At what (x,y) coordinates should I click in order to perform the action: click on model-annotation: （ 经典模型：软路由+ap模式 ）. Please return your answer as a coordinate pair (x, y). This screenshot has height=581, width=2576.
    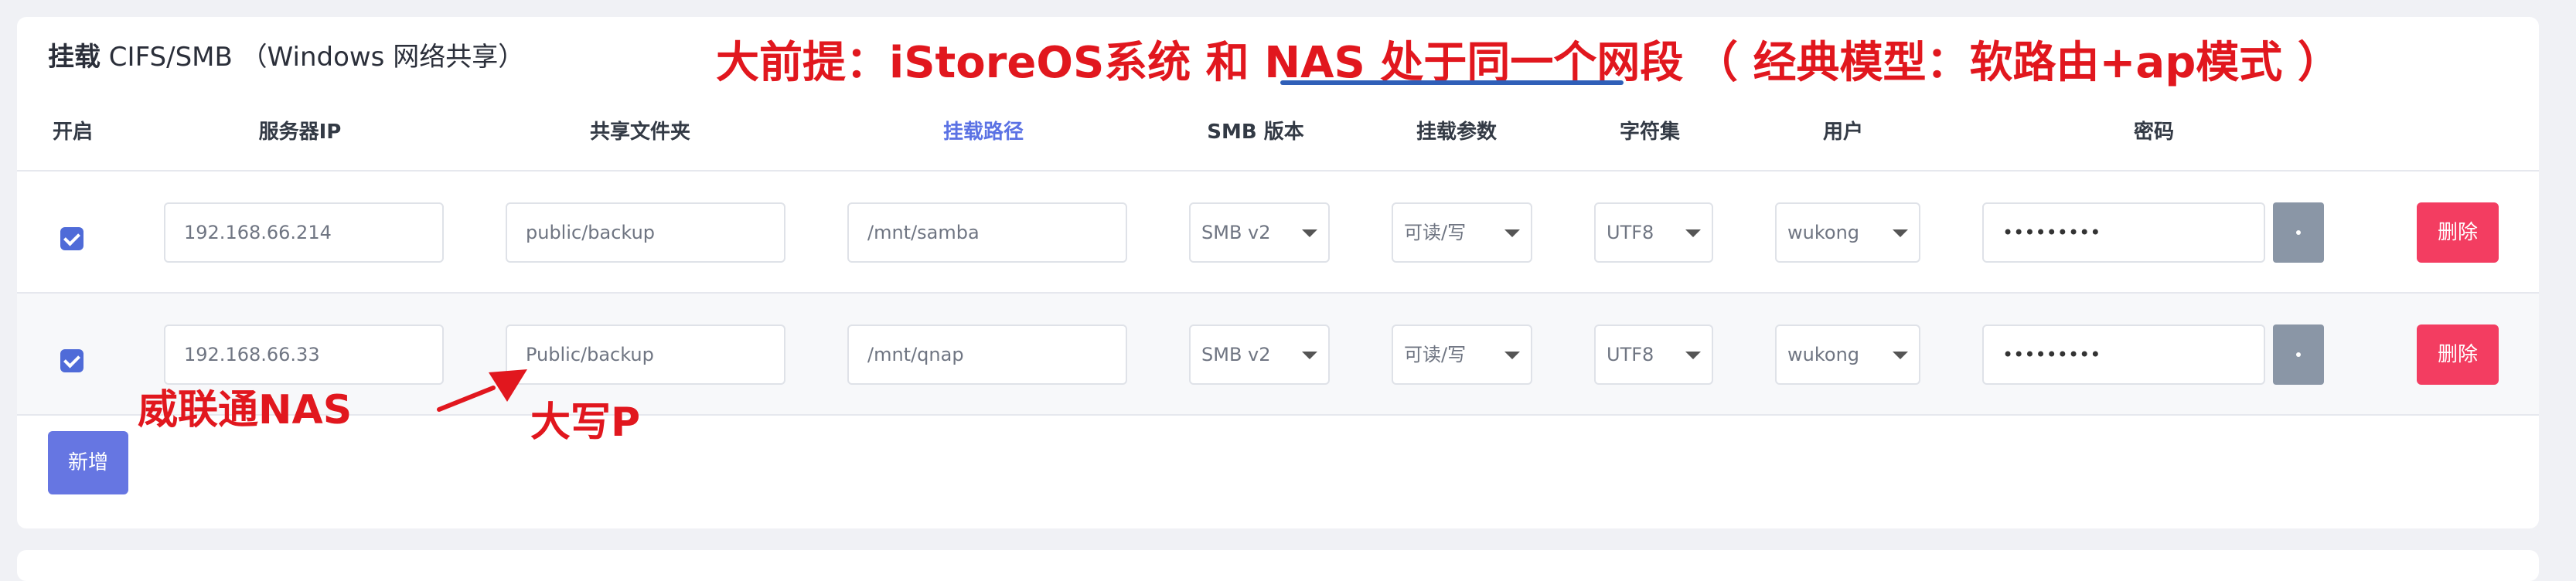
    Looking at the image, I should click on (2018, 63).